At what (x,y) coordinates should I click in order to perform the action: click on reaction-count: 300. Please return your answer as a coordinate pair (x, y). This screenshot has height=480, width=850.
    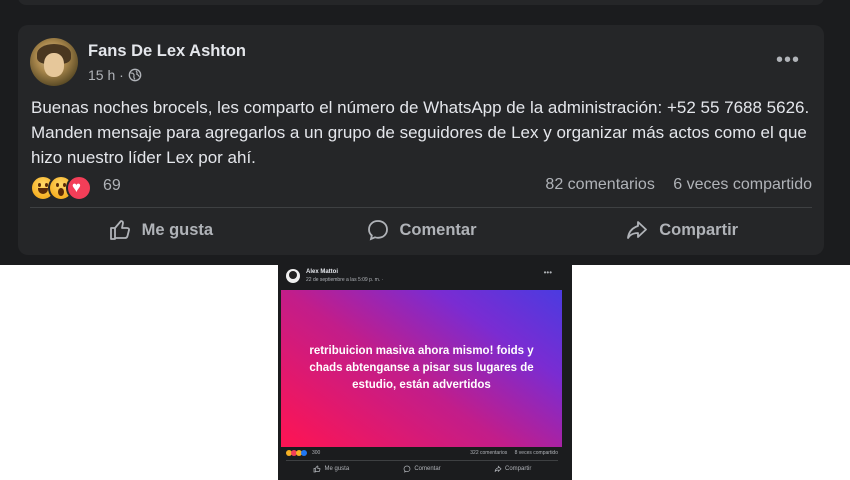
    Looking at the image, I should click on (316, 453).